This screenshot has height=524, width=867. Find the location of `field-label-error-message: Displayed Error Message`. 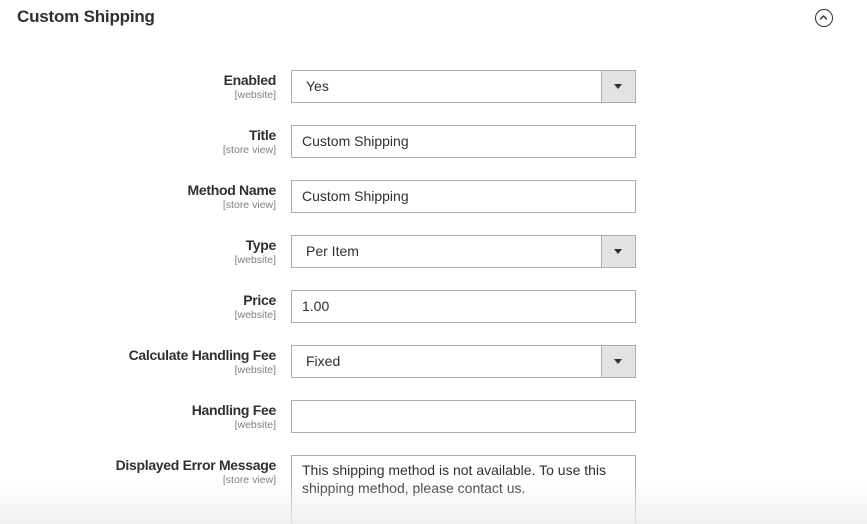

field-label-error-message: Displayed Error Message is located at coordinates (196, 465).